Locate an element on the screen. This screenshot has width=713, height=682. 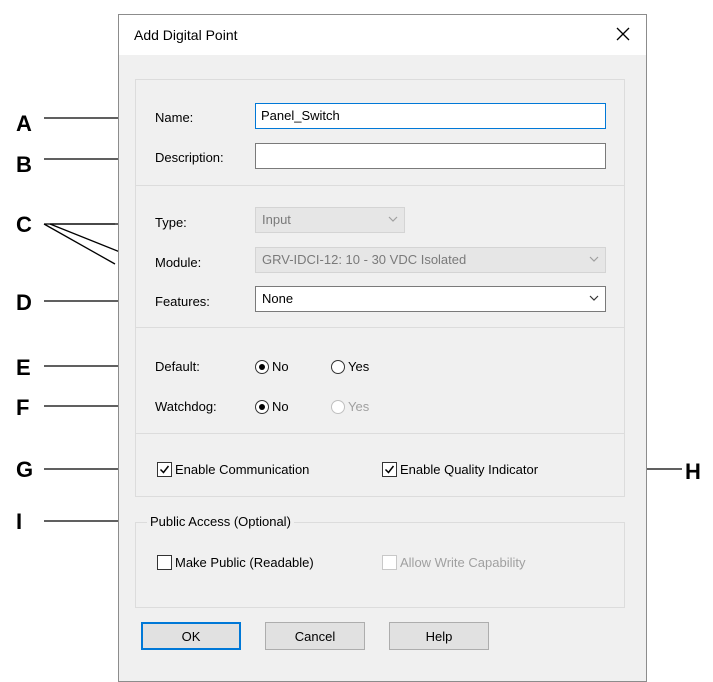
watchdog-no-radio: No is located at coordinates (272, 406).